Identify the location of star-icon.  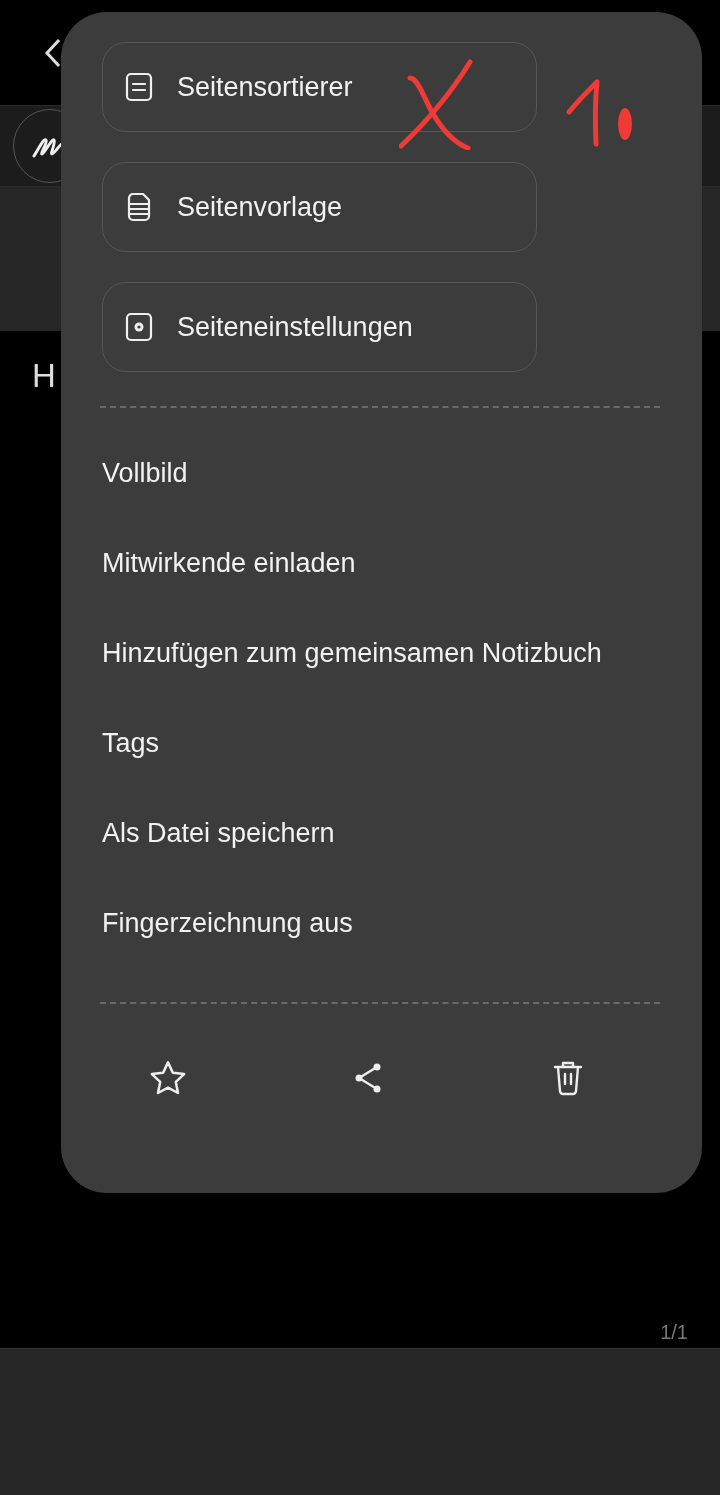
(168, 1078).